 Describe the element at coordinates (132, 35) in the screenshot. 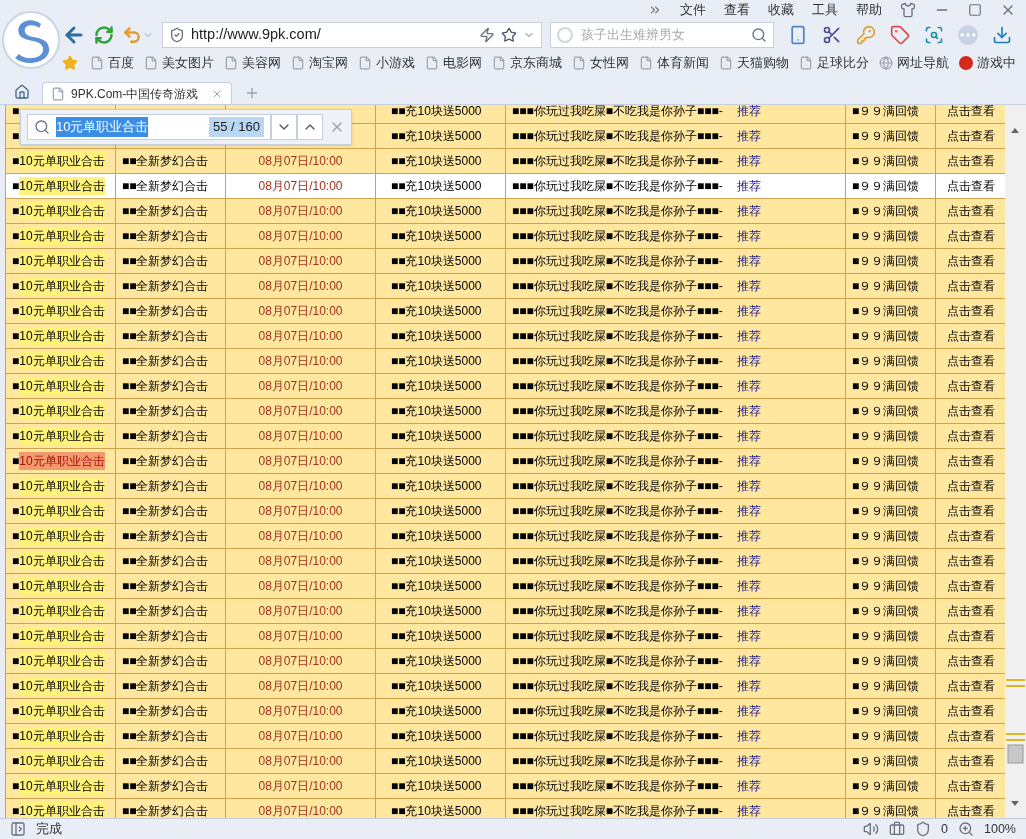

I see `undo-icon` at that location.